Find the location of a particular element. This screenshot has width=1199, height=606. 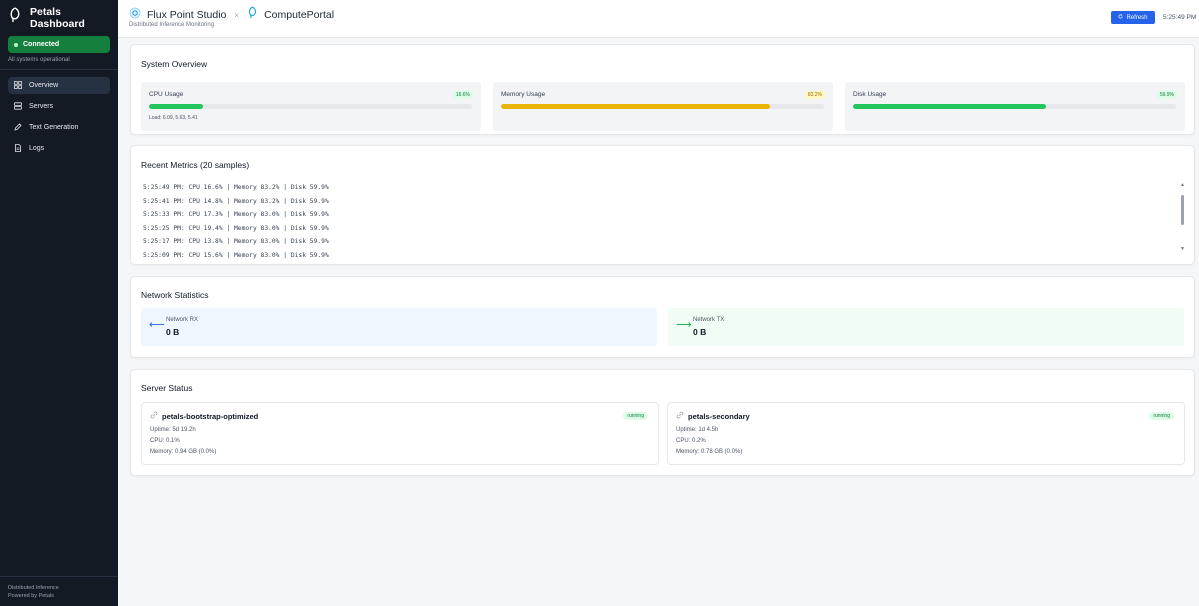

arrow-left-icon: ⟵ is located at coordinates (157, 325).